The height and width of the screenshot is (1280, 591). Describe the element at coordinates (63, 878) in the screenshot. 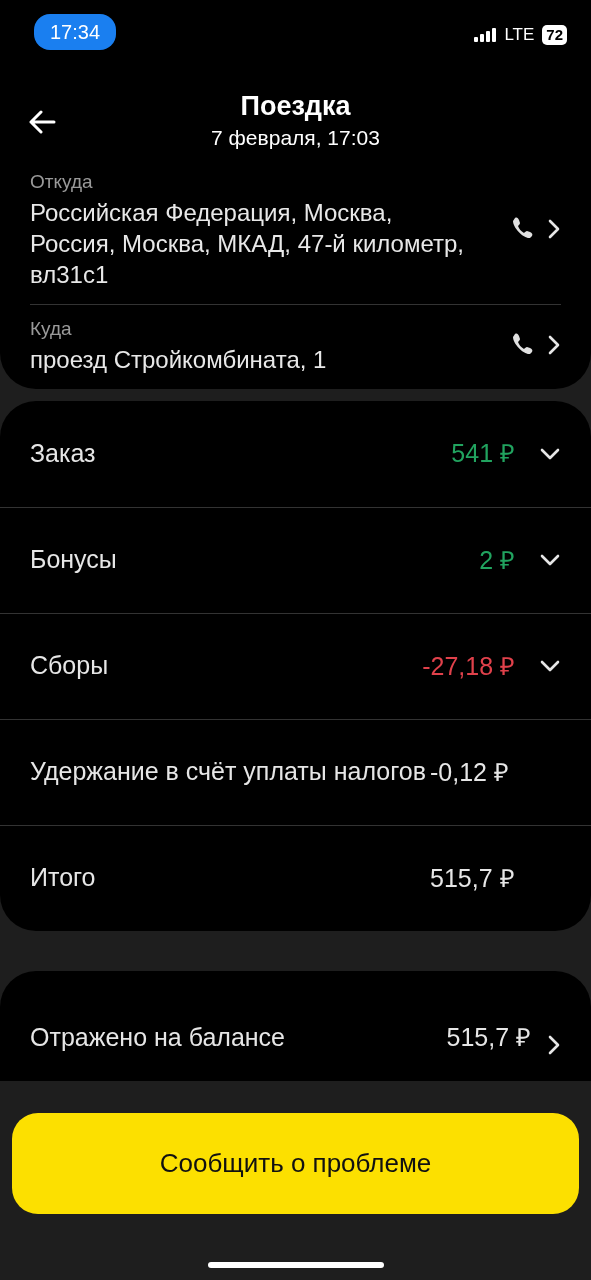

I see `row-label: Итого` at that location.